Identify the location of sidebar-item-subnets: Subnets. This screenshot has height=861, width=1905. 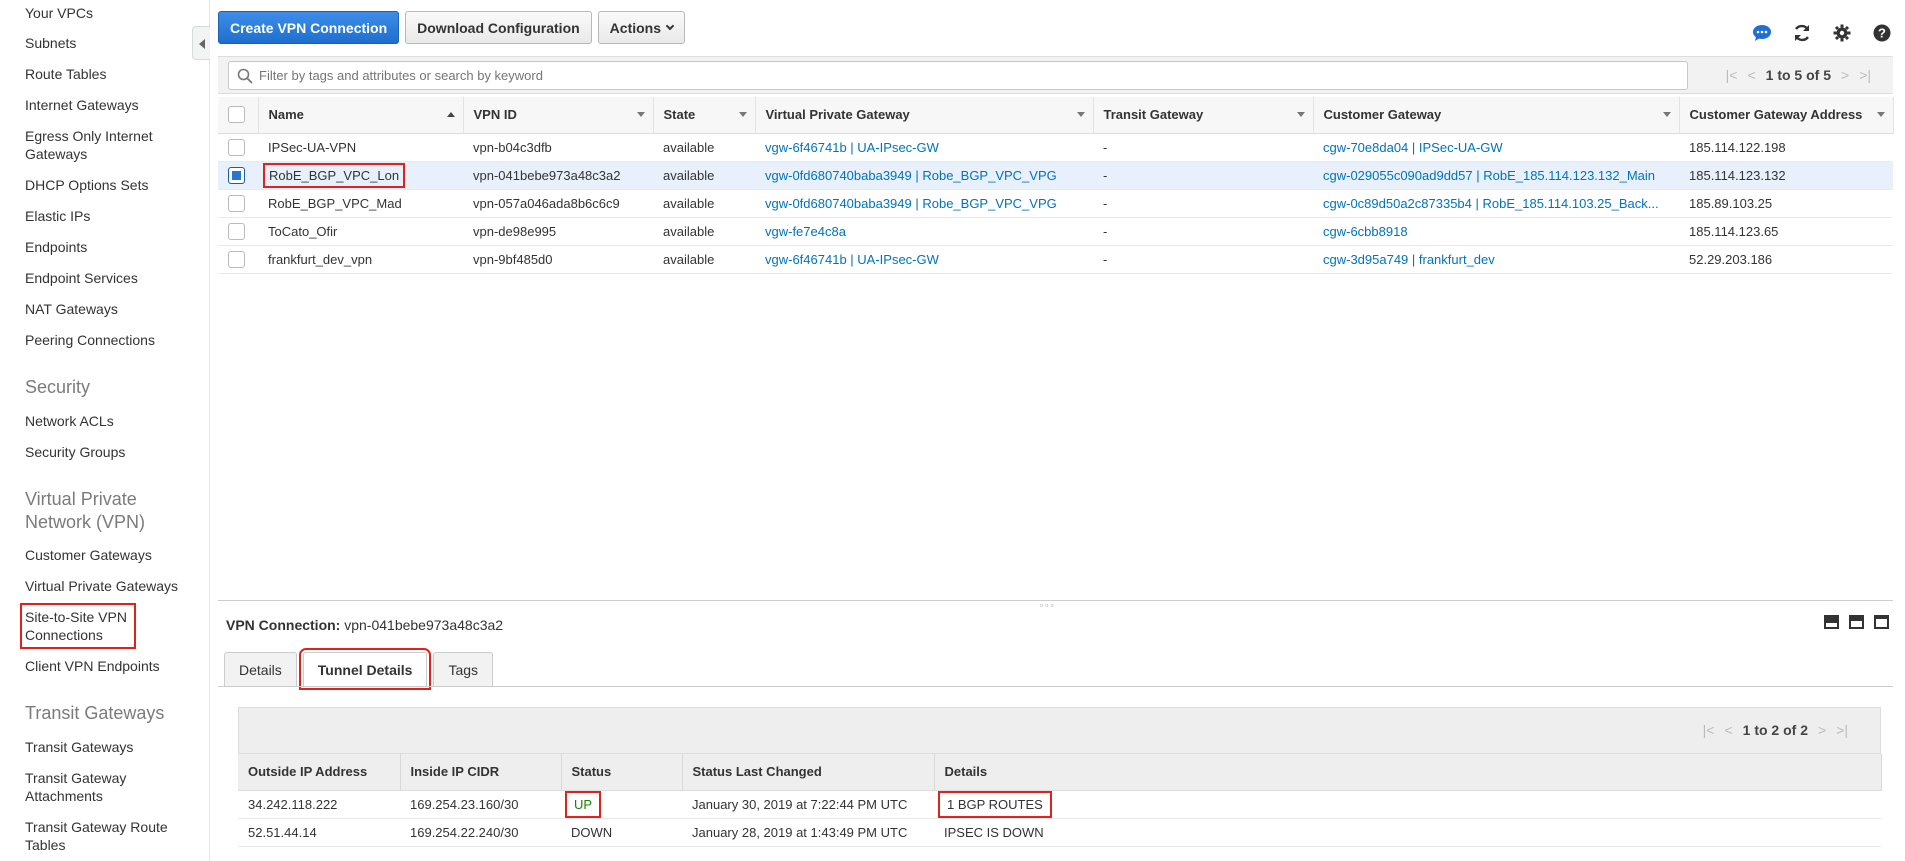
(115, 43).